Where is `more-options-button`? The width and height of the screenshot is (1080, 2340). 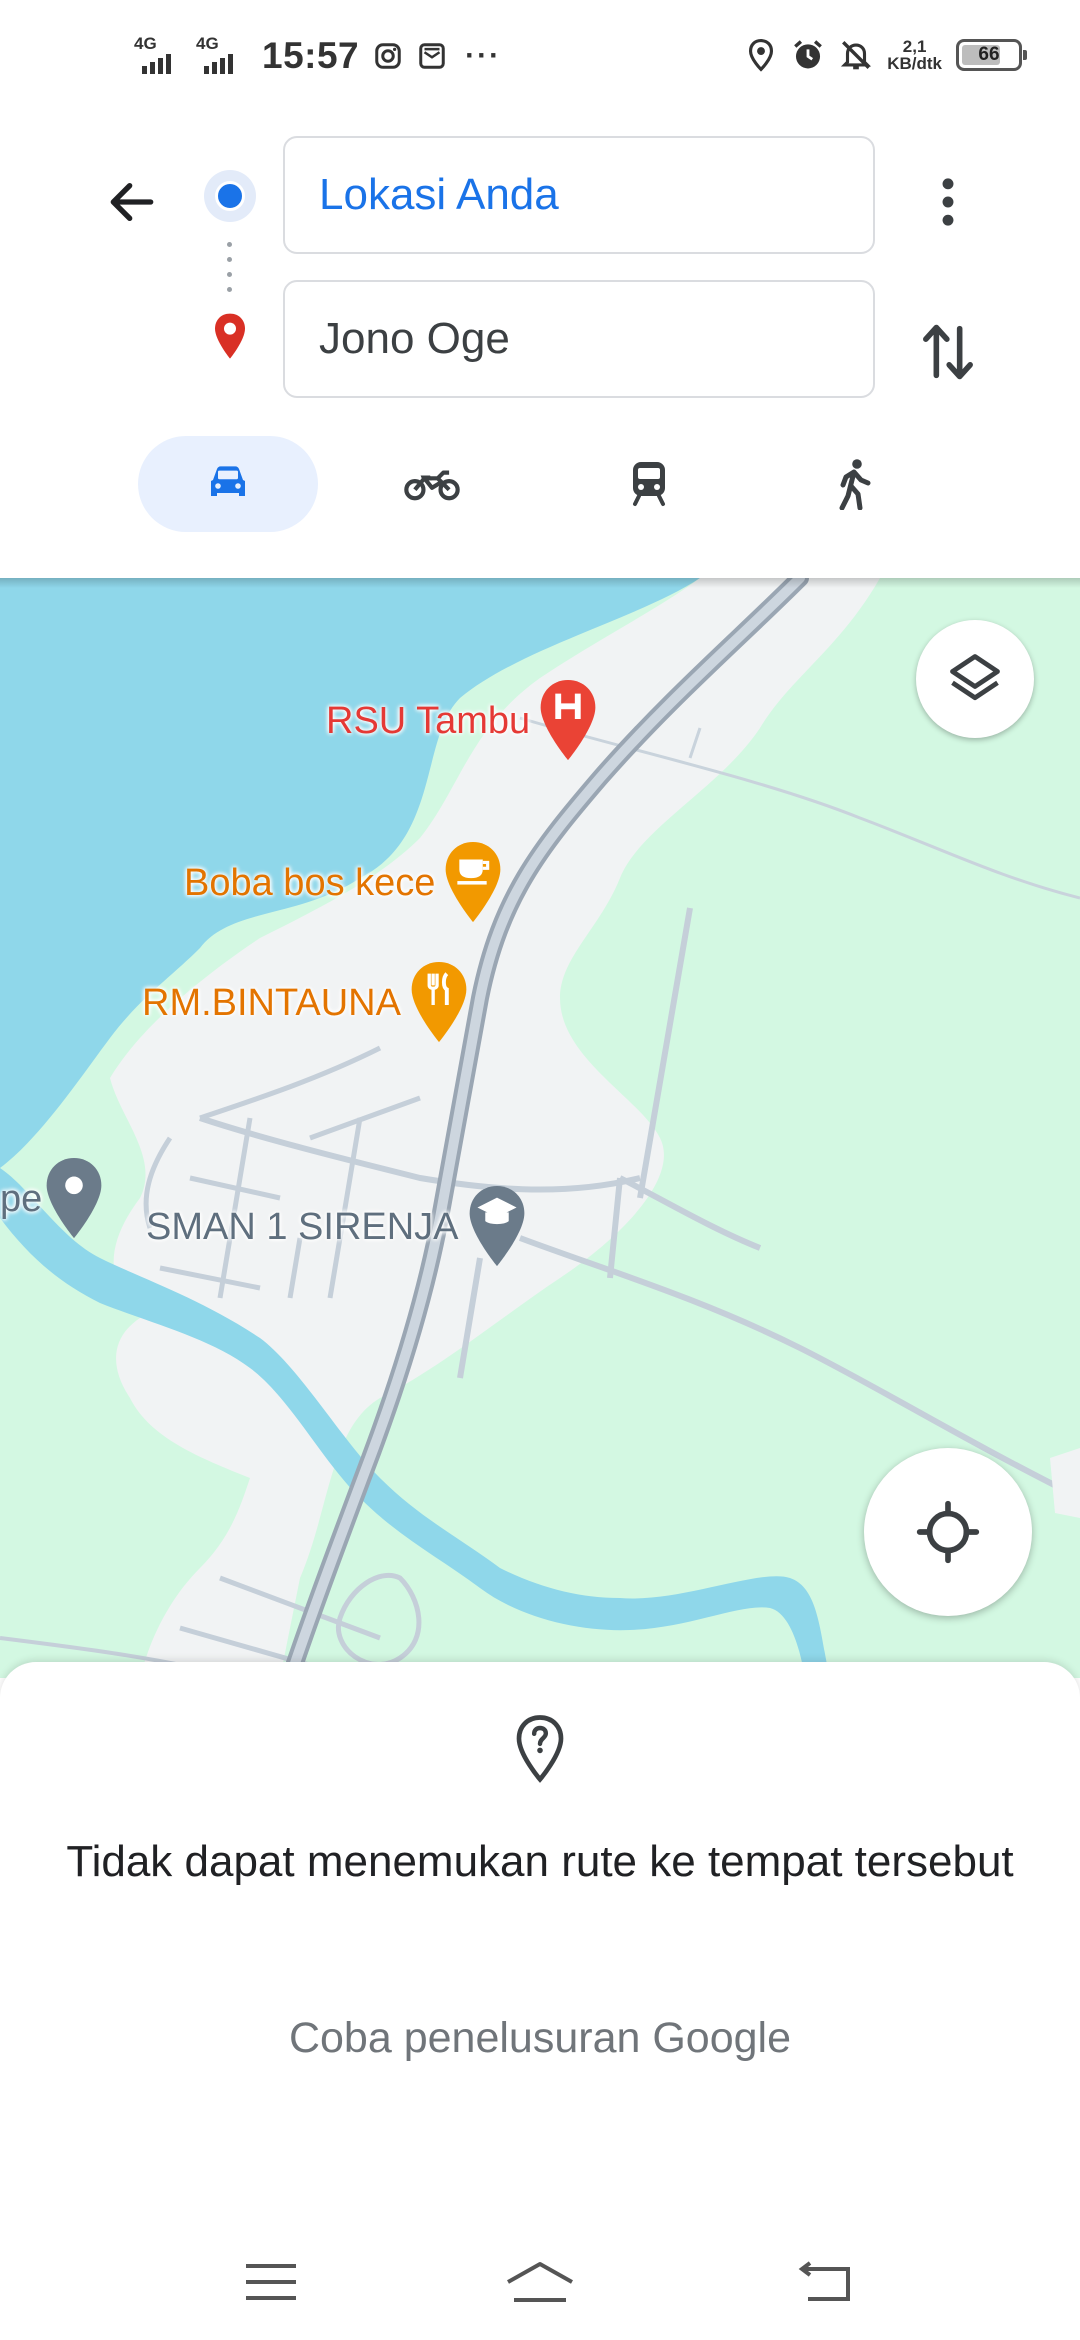
more-options-button is located at coordinates (948, 202).